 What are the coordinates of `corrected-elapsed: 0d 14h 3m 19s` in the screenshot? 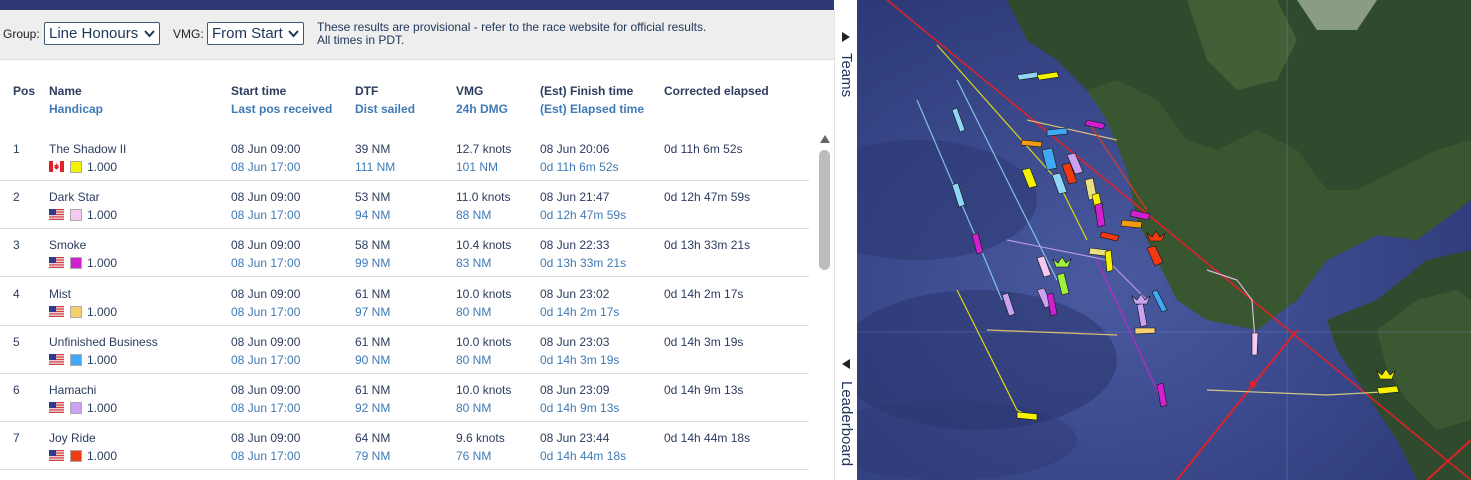 It's located at (704, 341).